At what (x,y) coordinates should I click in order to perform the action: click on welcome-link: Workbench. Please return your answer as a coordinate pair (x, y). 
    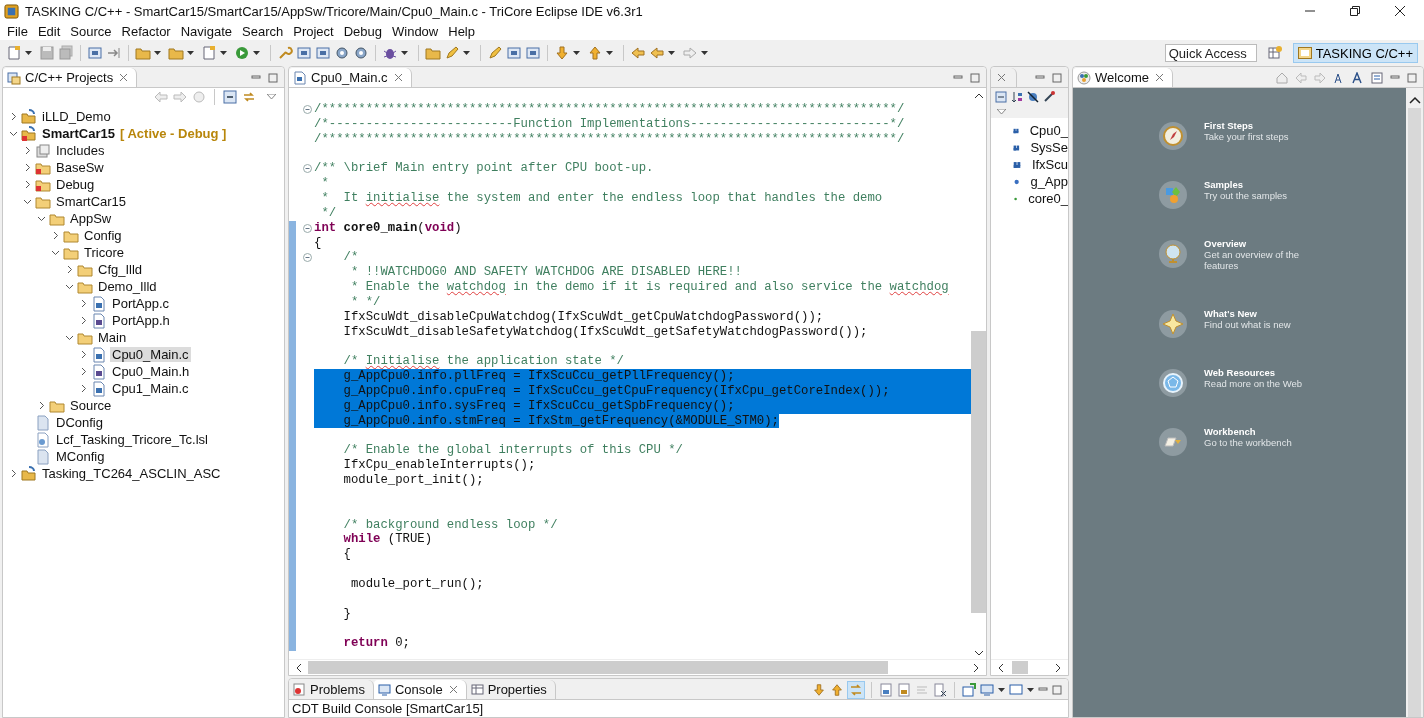
    Looking at the image, I should click on (1259, 431).